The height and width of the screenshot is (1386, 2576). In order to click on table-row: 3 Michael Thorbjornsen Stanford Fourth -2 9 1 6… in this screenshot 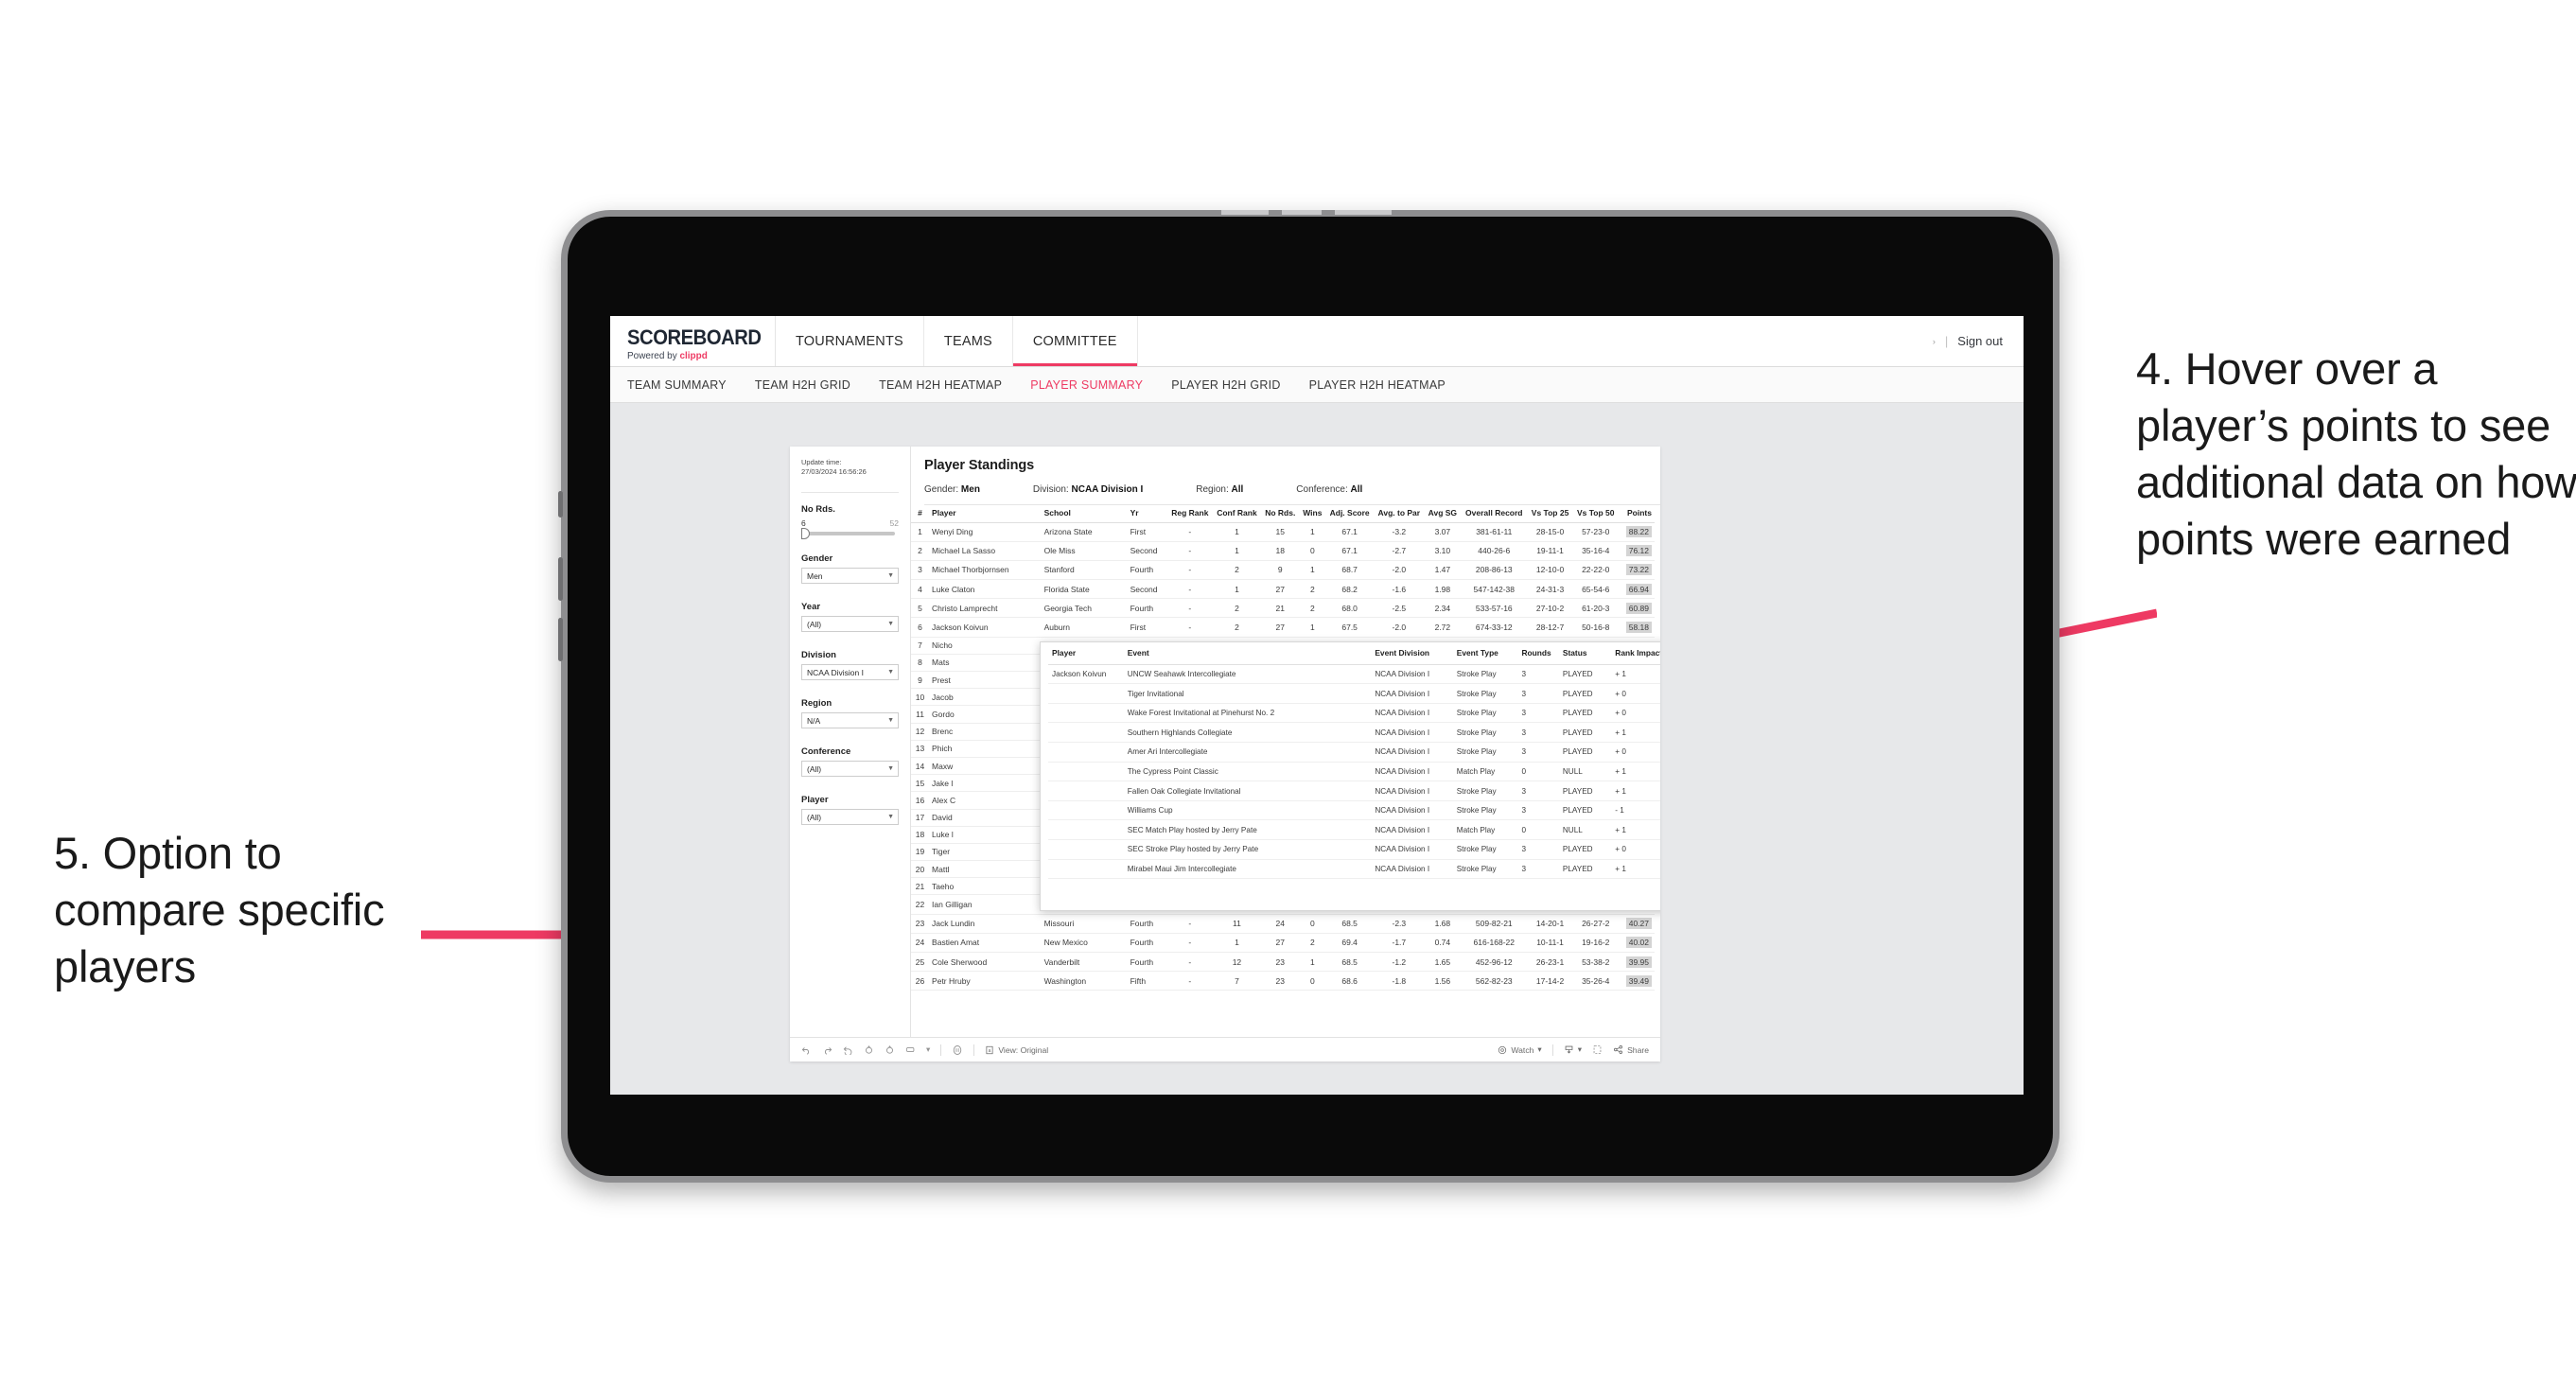, I will do `click(1283, 570)`.